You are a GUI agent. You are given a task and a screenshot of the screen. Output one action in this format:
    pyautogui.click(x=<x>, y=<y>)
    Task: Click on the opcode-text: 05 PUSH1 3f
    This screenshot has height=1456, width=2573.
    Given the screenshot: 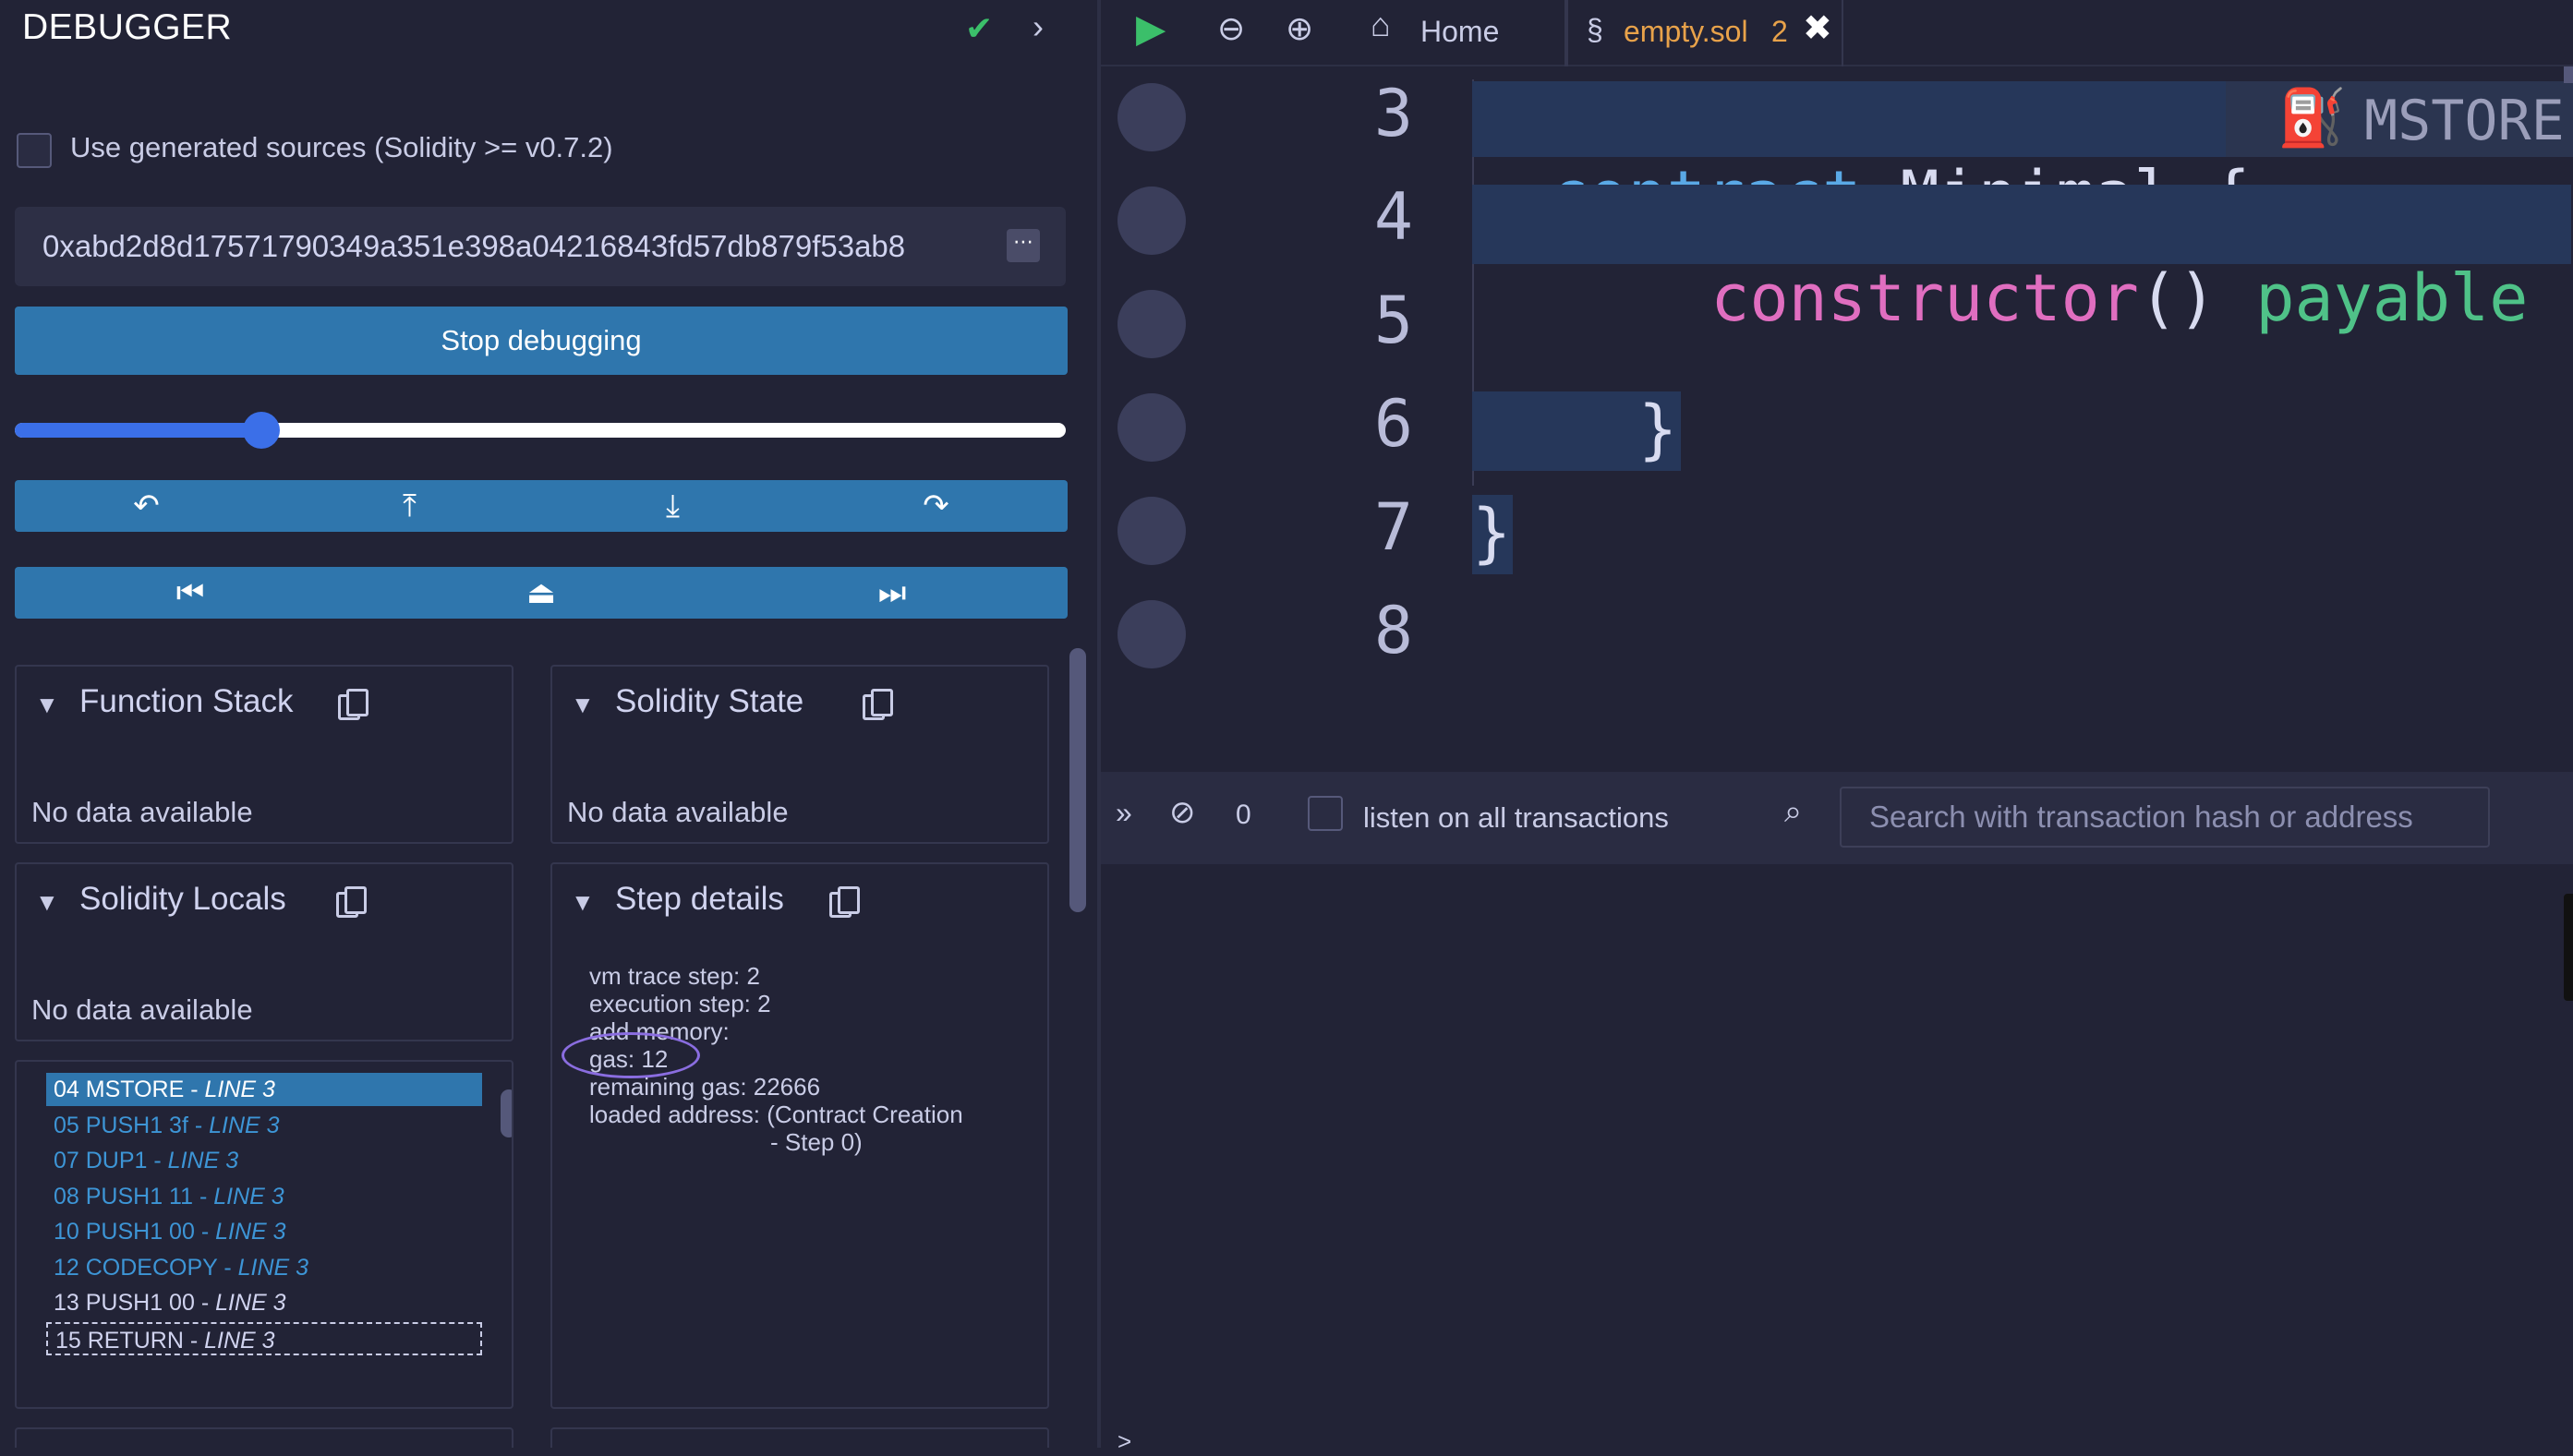 What is the action you would take?
    pyautogui.click(x=121, y=1125)
    